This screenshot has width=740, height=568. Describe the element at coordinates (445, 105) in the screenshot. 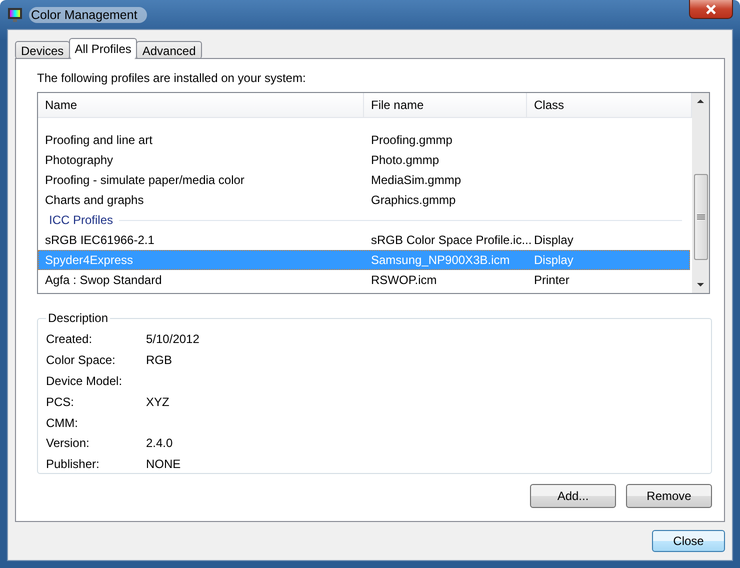

I see `column-header: File name` at that location.